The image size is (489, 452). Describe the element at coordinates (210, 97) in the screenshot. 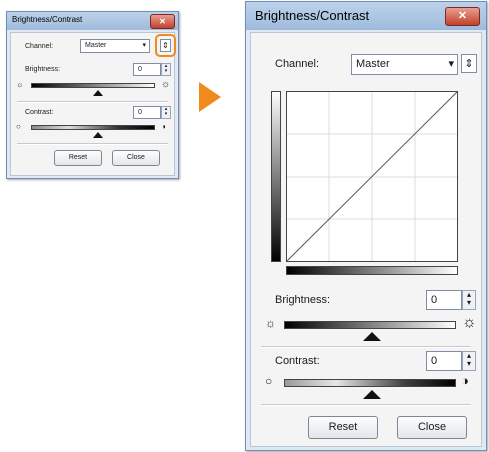

I see `transition-arrow-icon` at that location.